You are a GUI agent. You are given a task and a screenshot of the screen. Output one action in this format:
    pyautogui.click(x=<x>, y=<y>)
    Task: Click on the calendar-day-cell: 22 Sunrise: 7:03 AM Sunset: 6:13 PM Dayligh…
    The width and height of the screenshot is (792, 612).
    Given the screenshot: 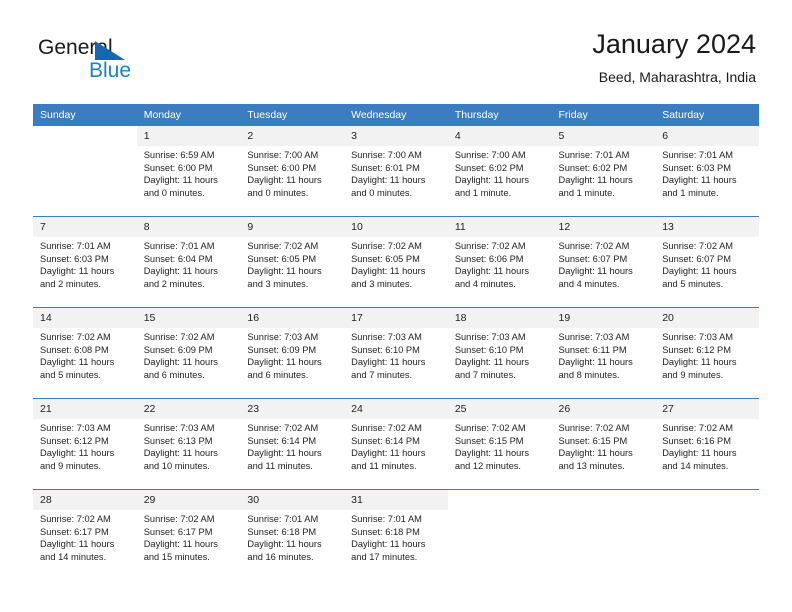 What is the action you would take?
    pyautogui.click(x=188, y=440)
    